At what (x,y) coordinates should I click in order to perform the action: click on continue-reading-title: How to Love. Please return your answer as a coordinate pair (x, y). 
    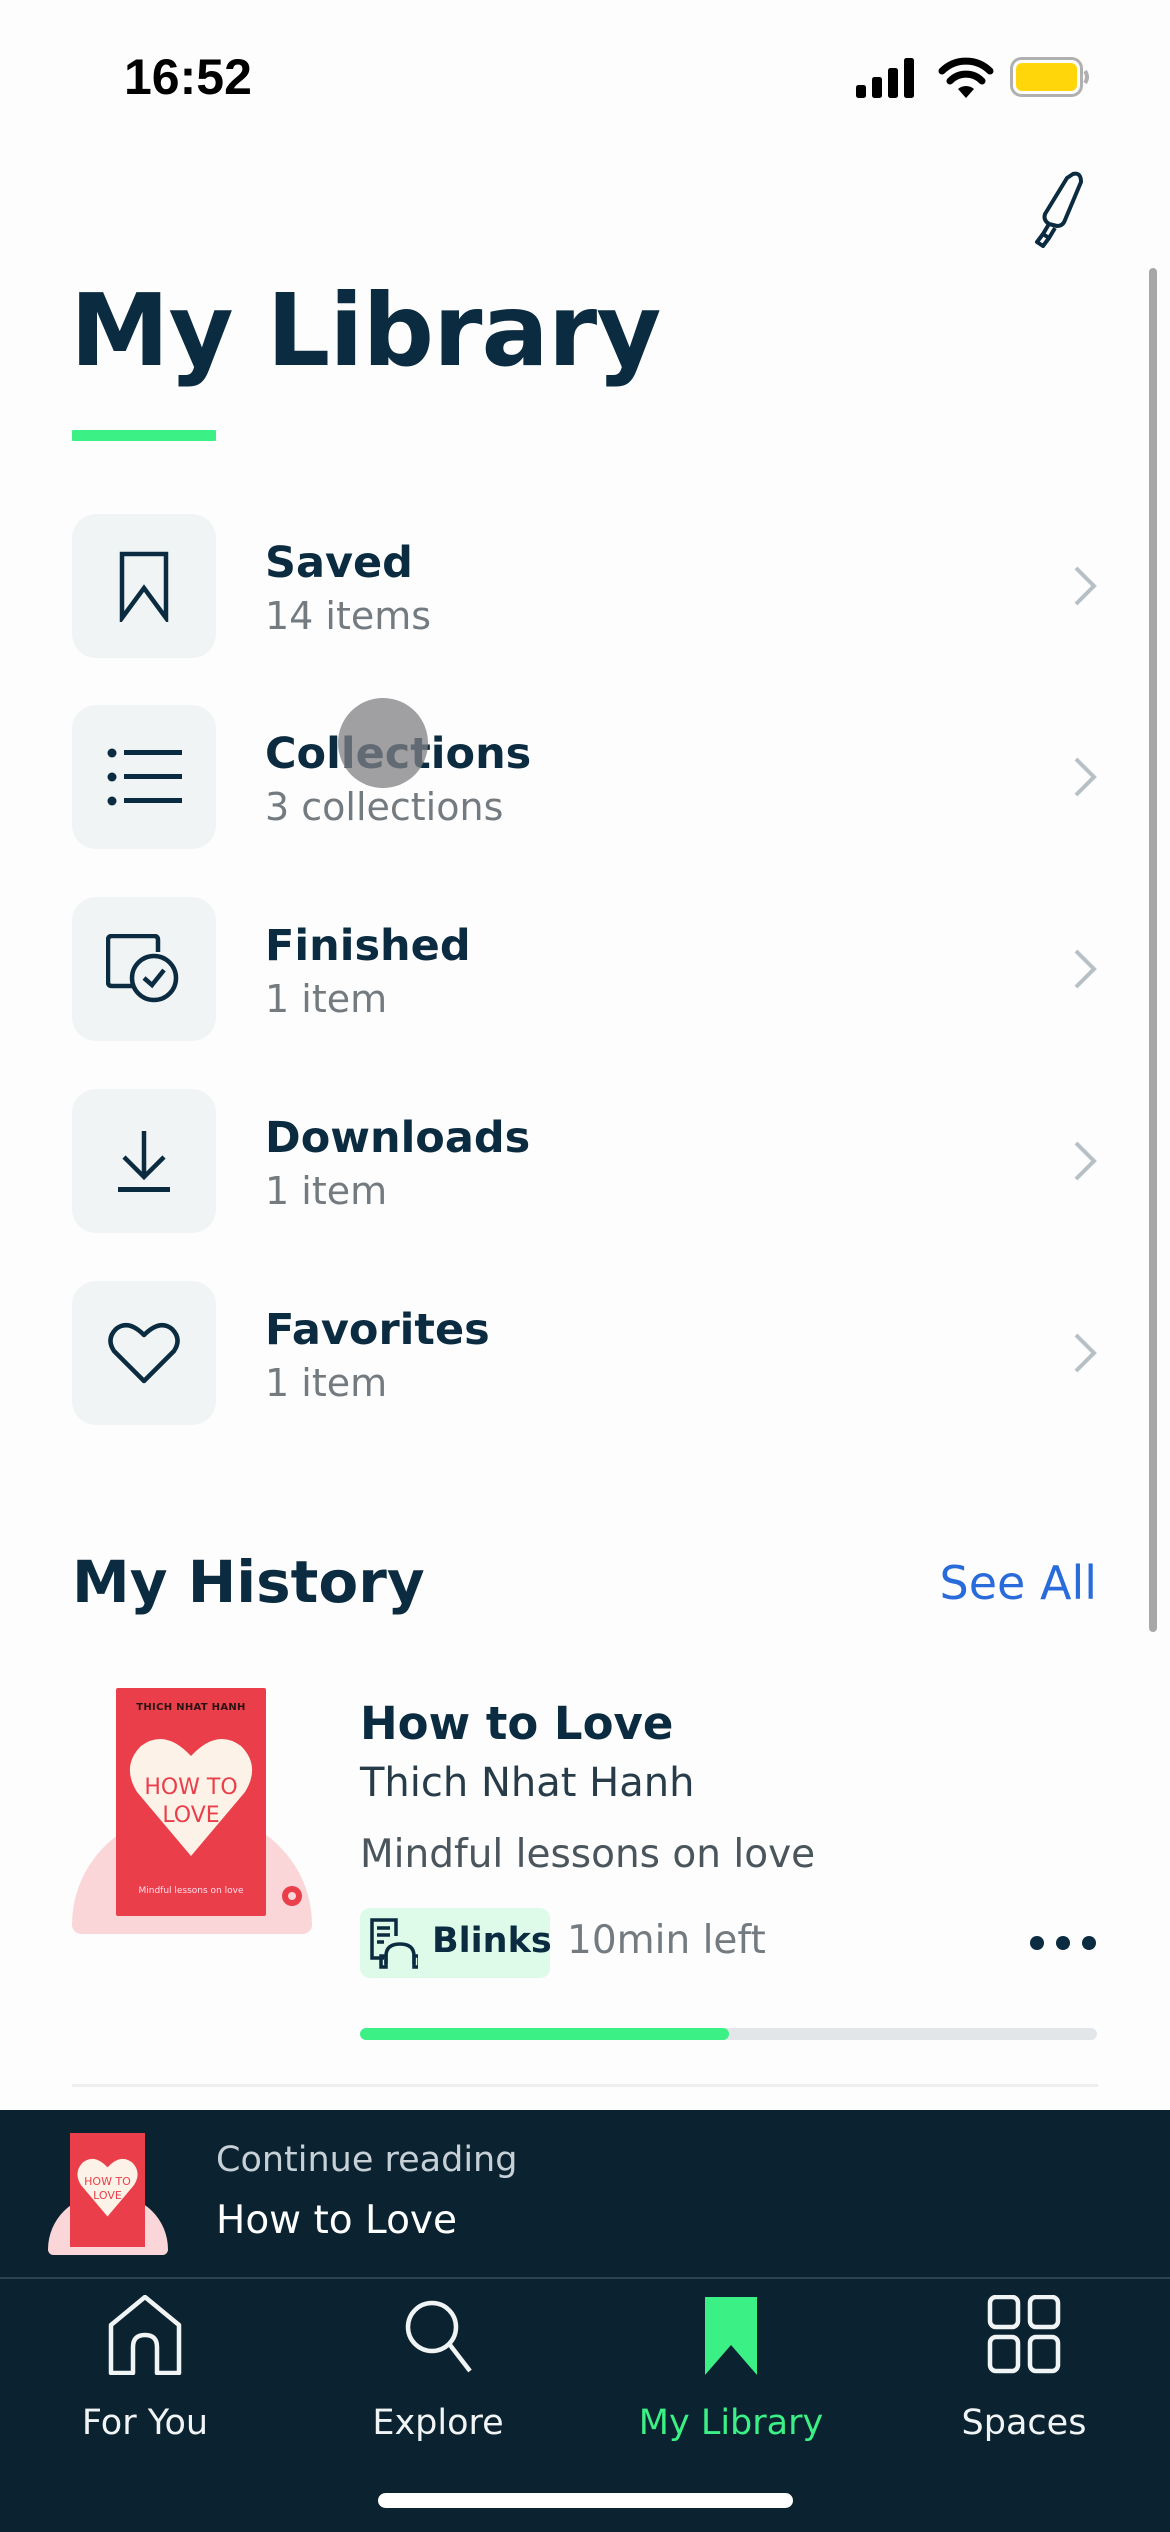
    Looking at the image, I should click on (336, 2220).